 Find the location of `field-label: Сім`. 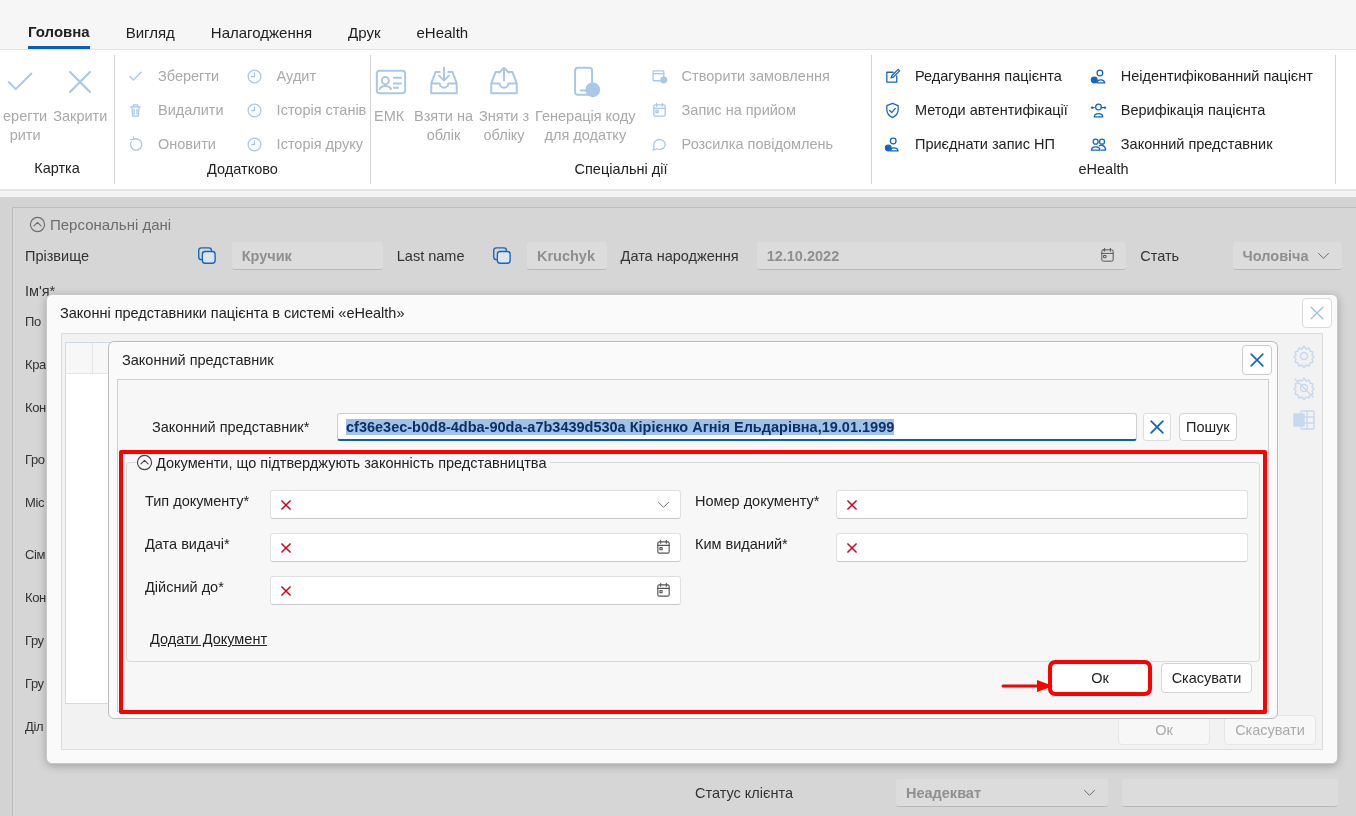

field-label: Сім is located at coordinates (35, 555).